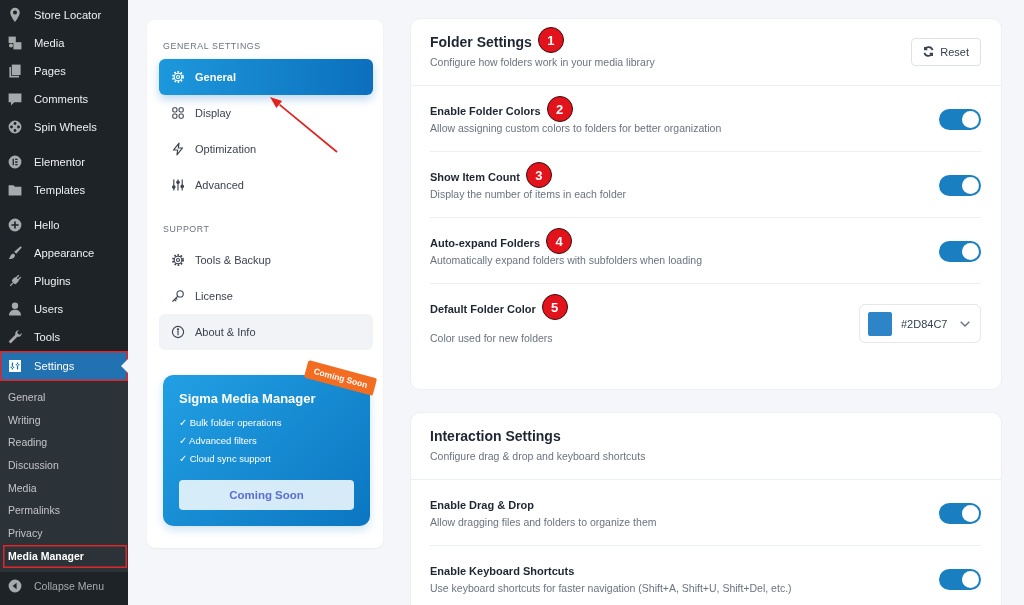 Image resolution: width=1024 pixels, height=605 pixels. Describe the element at coordinates (64, 465) in the screenshot. I see `submenu-item: Discussion` at that location.